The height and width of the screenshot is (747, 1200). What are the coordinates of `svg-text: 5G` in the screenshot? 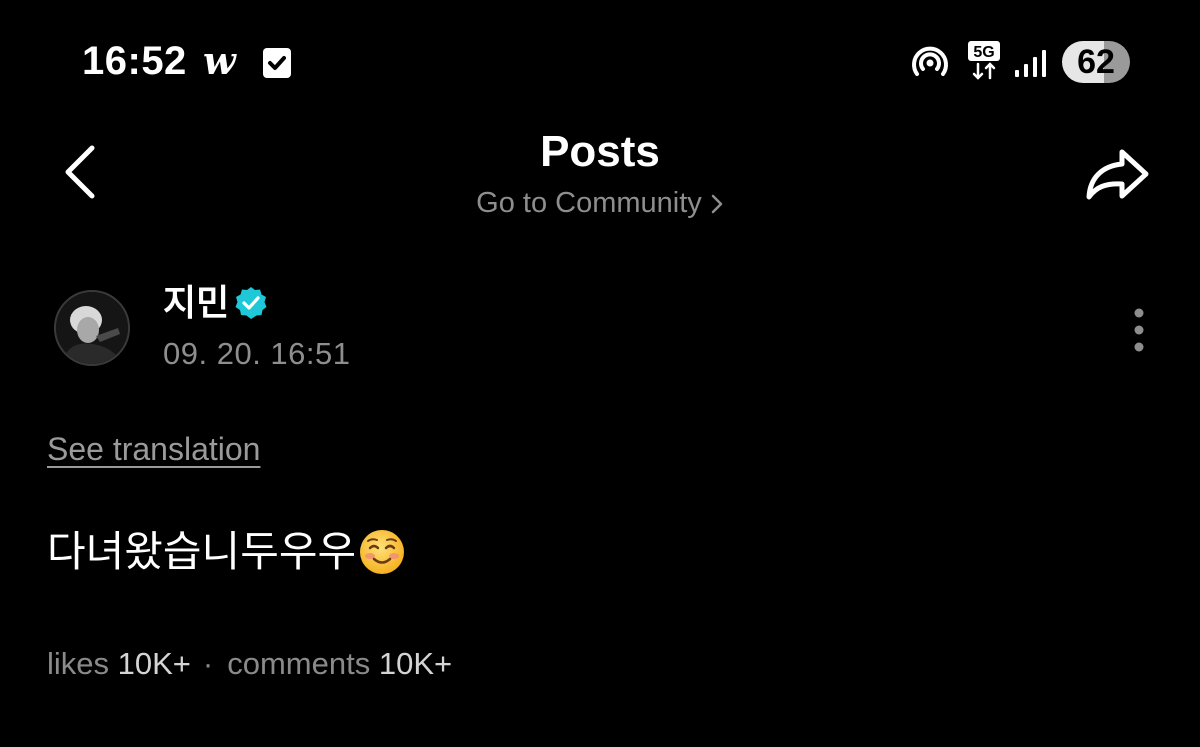 It's located at (983, 52).